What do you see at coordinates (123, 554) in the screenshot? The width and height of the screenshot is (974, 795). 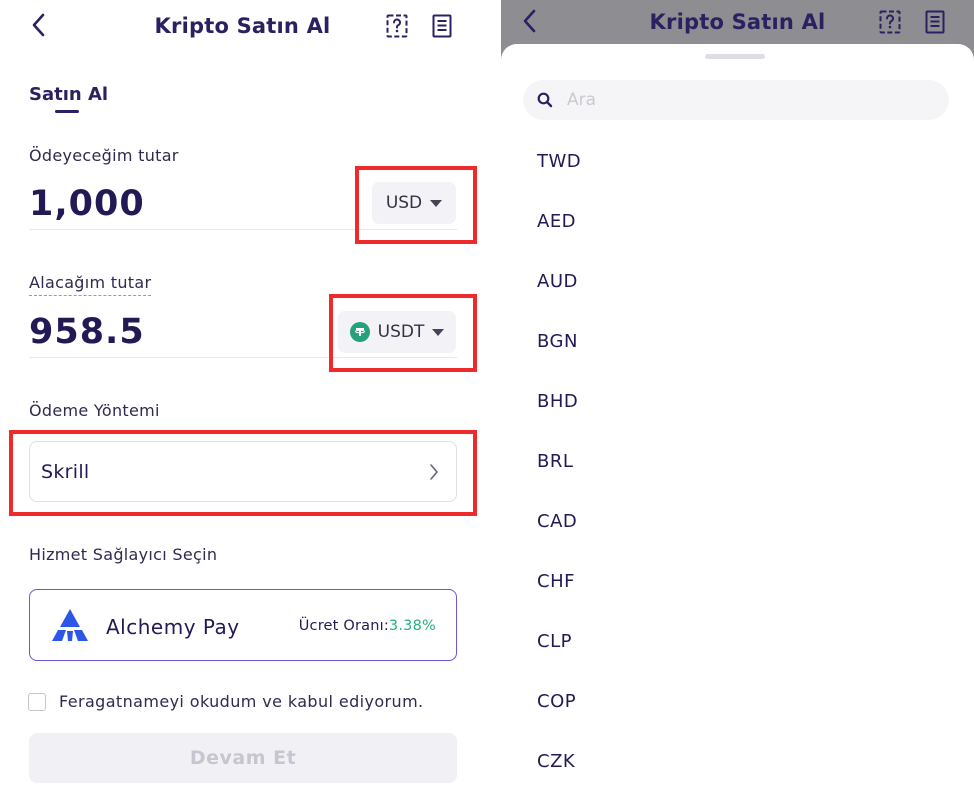 I see `provider-label: Hizmet Sağlayıcı Seçin` at bounding box center [123, 554].